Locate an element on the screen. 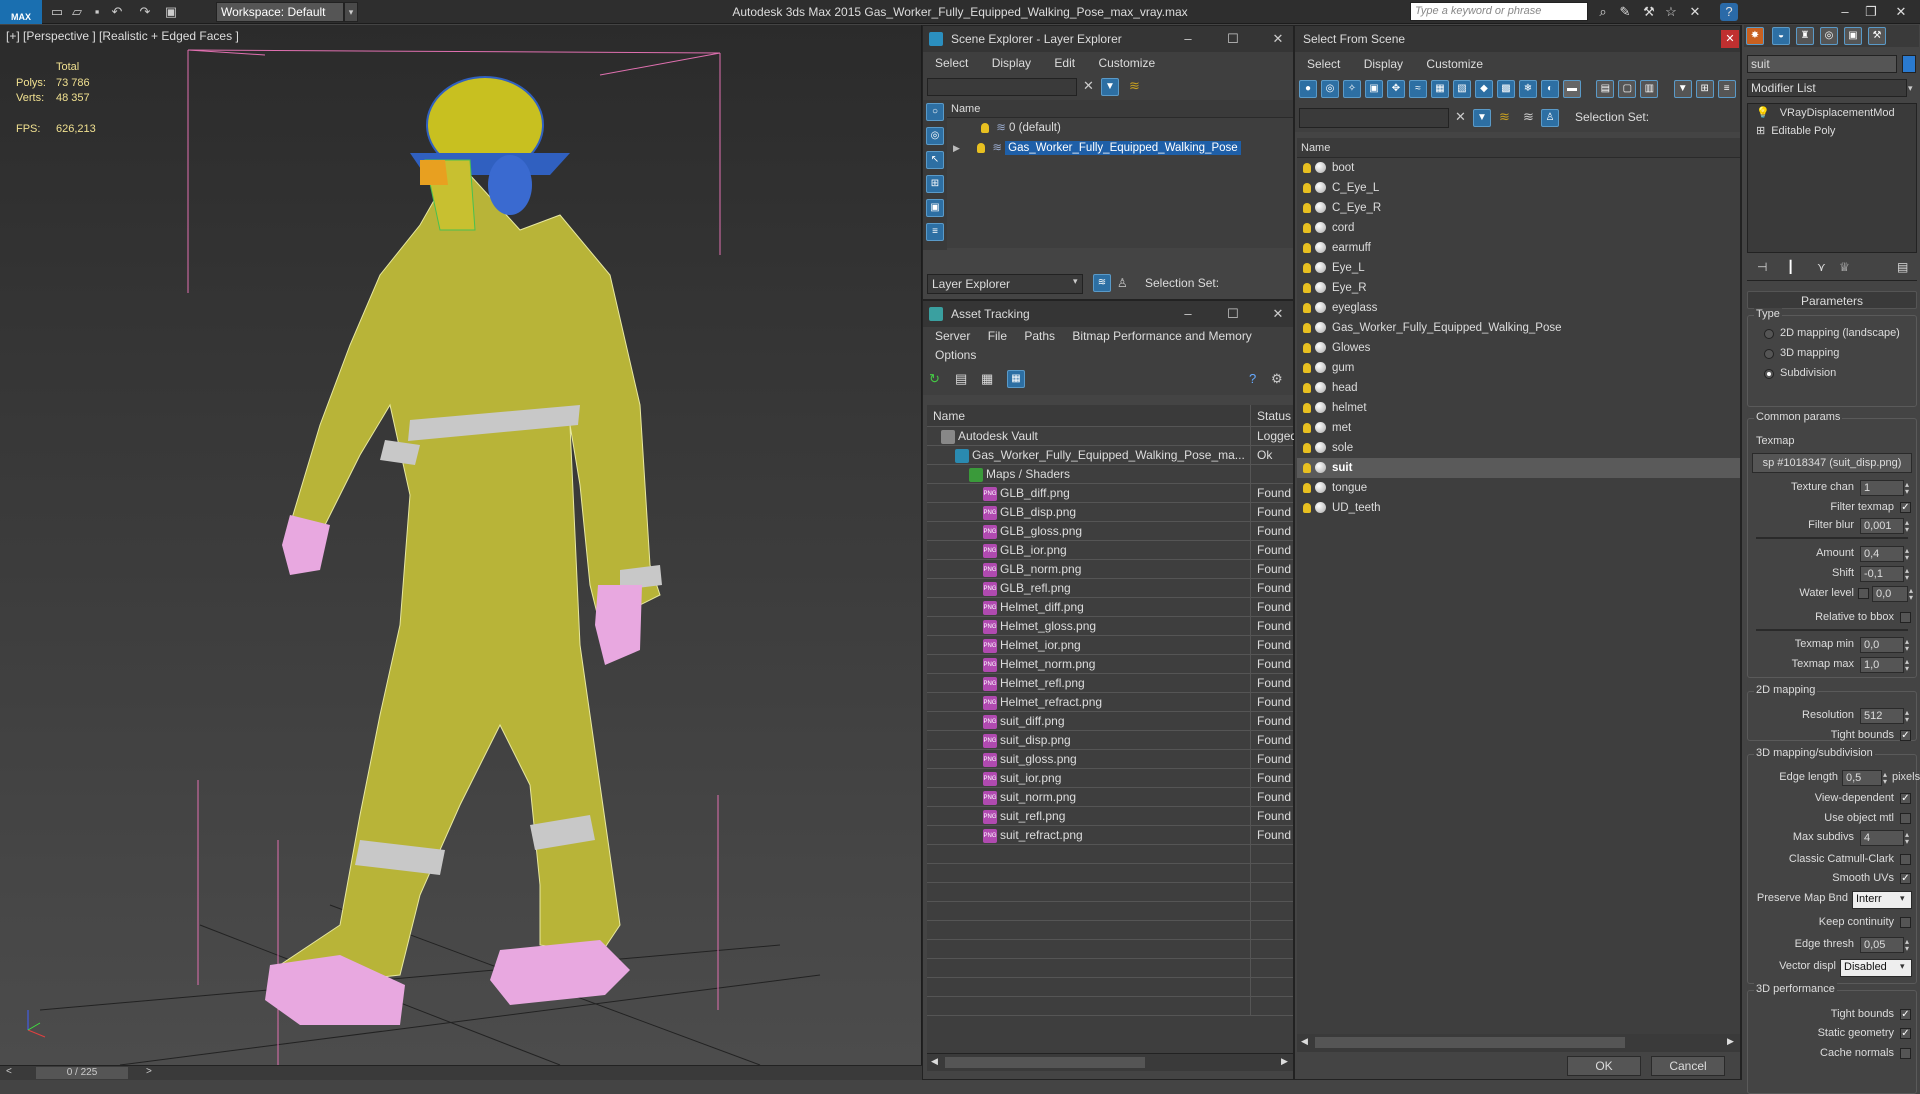 Image resolution: width=1920 pixels, height=1094 pixels. next-frame-button: > is located at coordinates (149, 1071).